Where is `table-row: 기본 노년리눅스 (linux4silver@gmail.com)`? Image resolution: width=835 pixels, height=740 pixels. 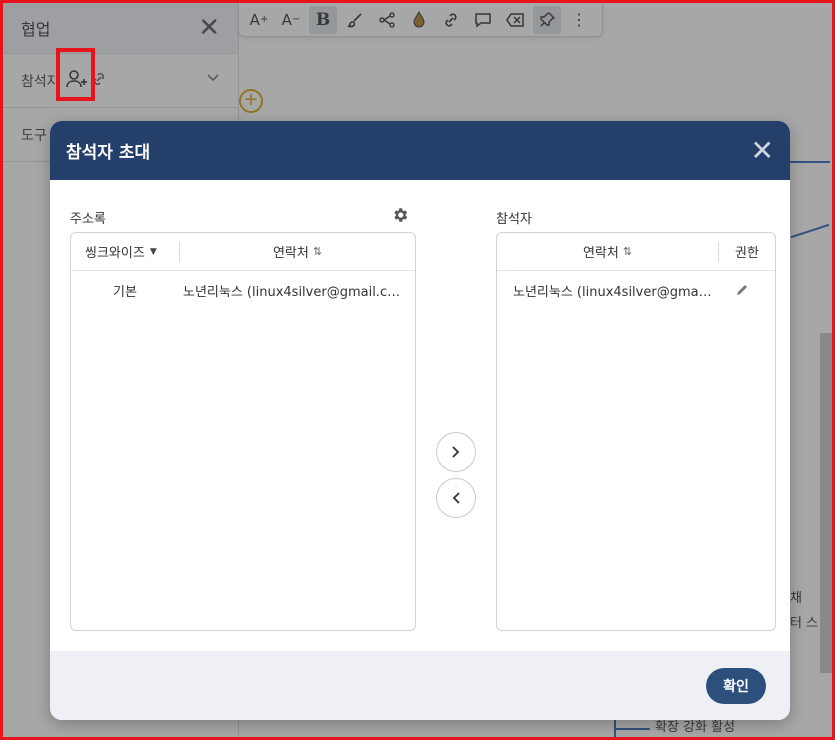
table-row: 기본 노년리눅스 (linux4silver@gmail.com) is located at coordinates (243, 290).